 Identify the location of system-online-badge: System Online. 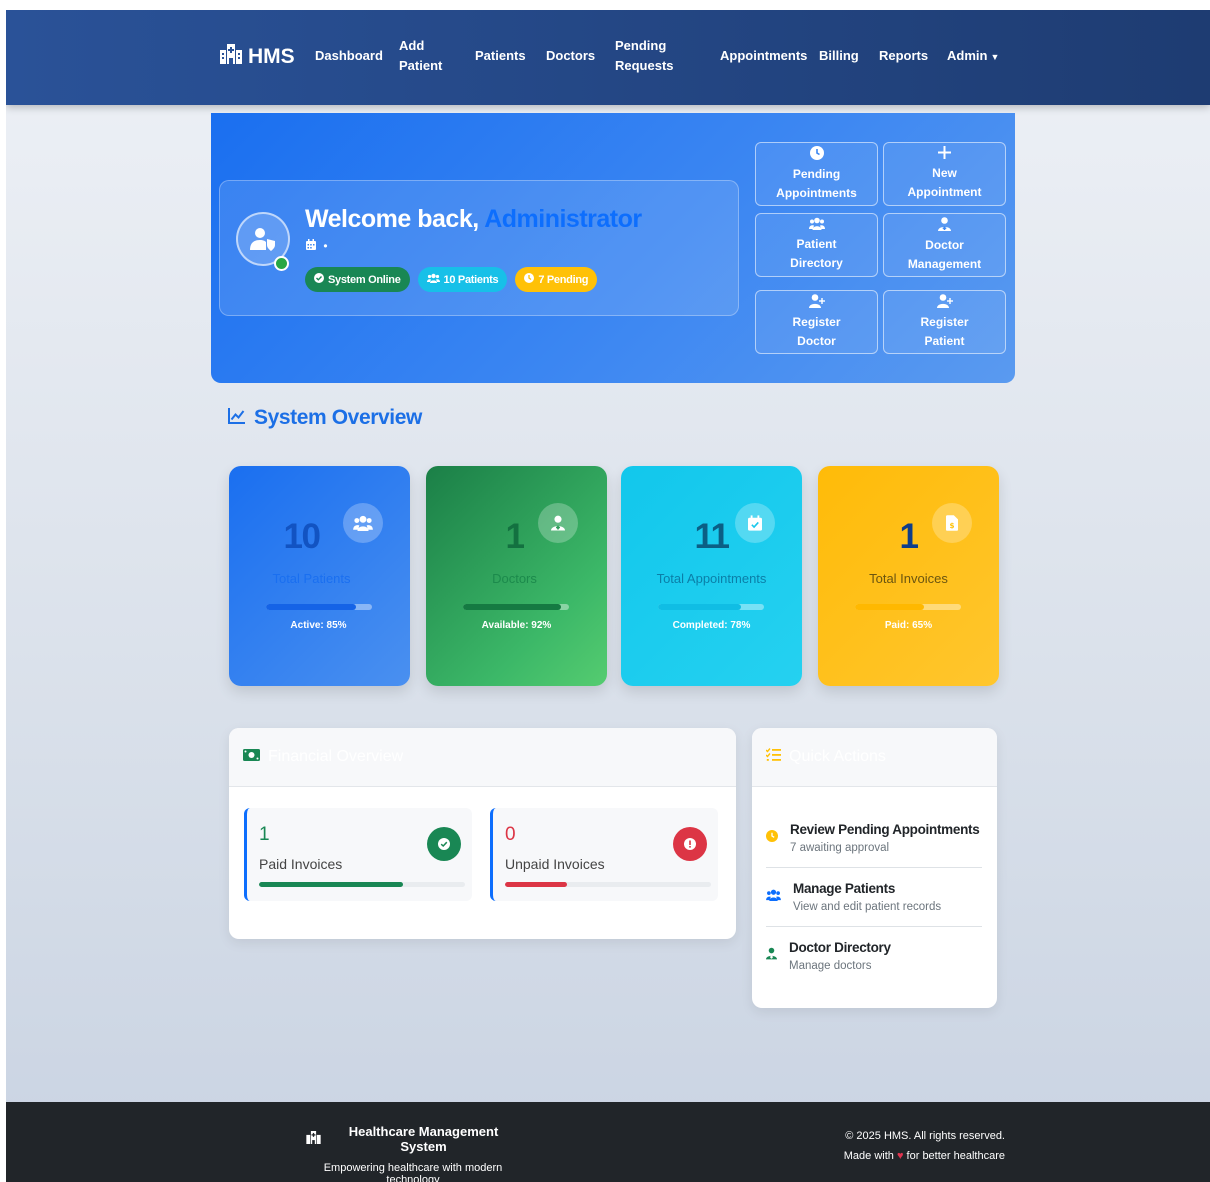
(357, 279).